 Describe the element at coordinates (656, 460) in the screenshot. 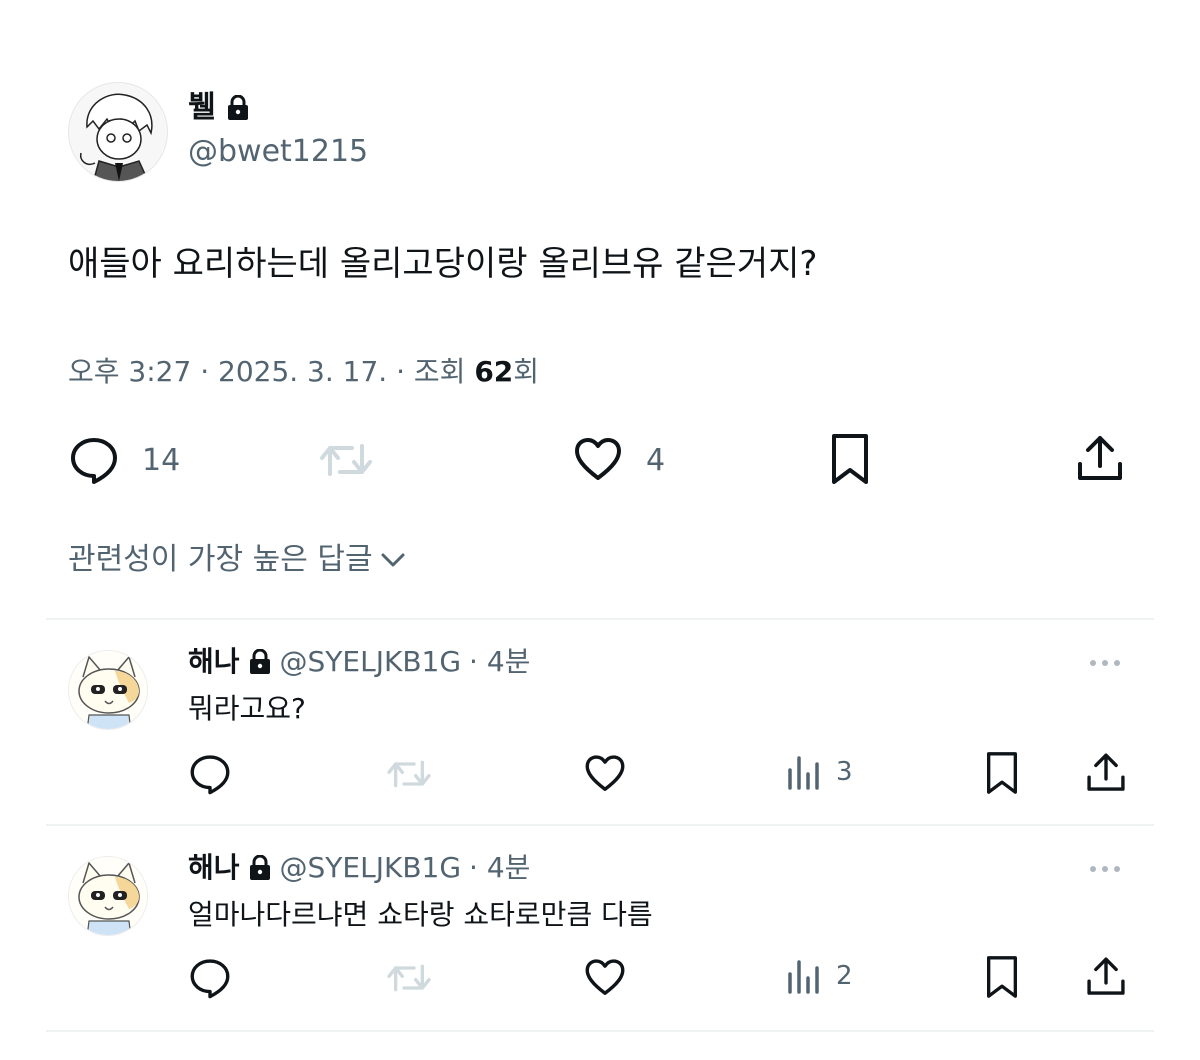

I see `like-count: 4` at that location.